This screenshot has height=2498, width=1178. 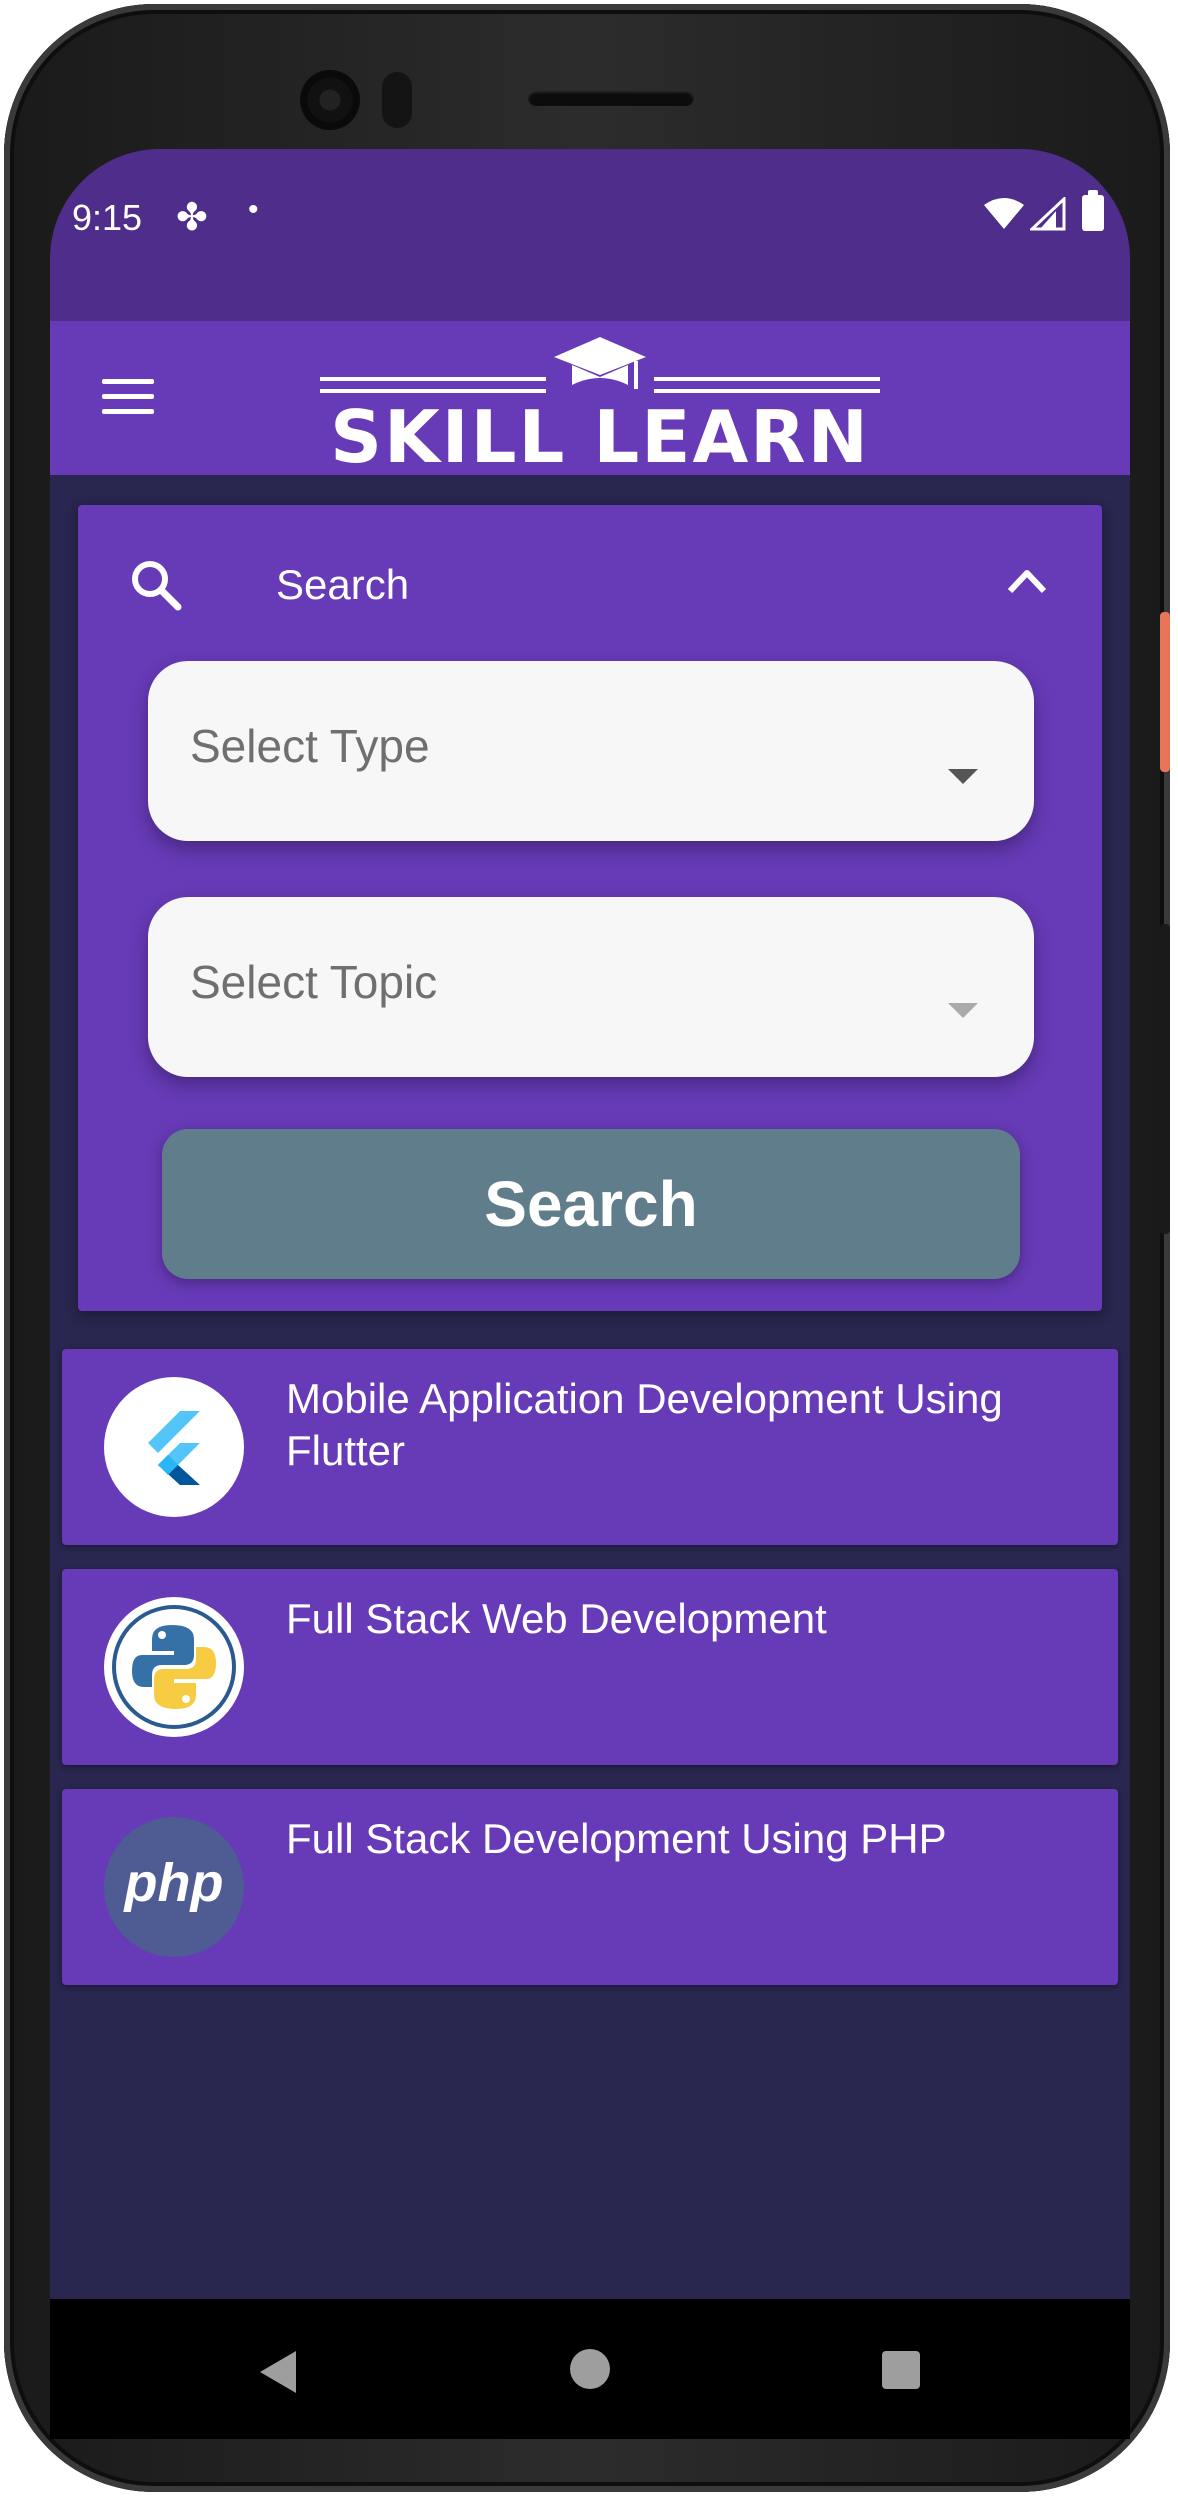 What do you see at coordinates (556, 1618) in the screenshot?
I see `course-title: Full Stack Web Development` at bounding box center [556, 1618].